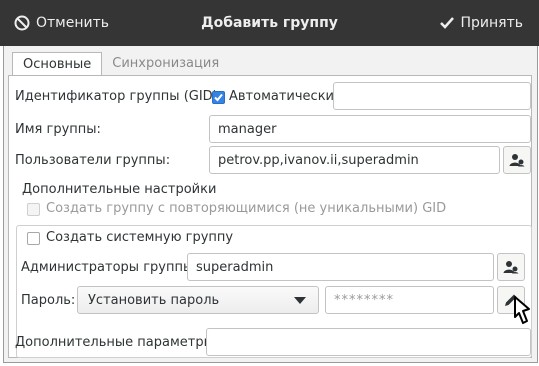 This screenshot has width=539, height=366. What do you see at coordinates (300, 300) in the screenshot?
I see `chevron-down-icon` at bounding box center [300, 300].